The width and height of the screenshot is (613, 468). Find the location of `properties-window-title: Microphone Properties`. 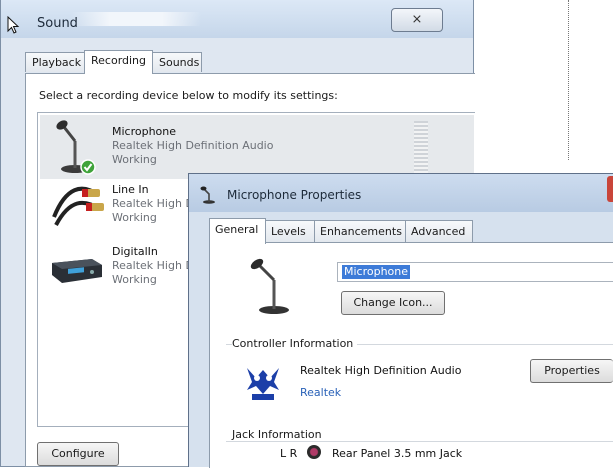

properties-window-title: Microphone Properties is located at coordinates (294, 195).